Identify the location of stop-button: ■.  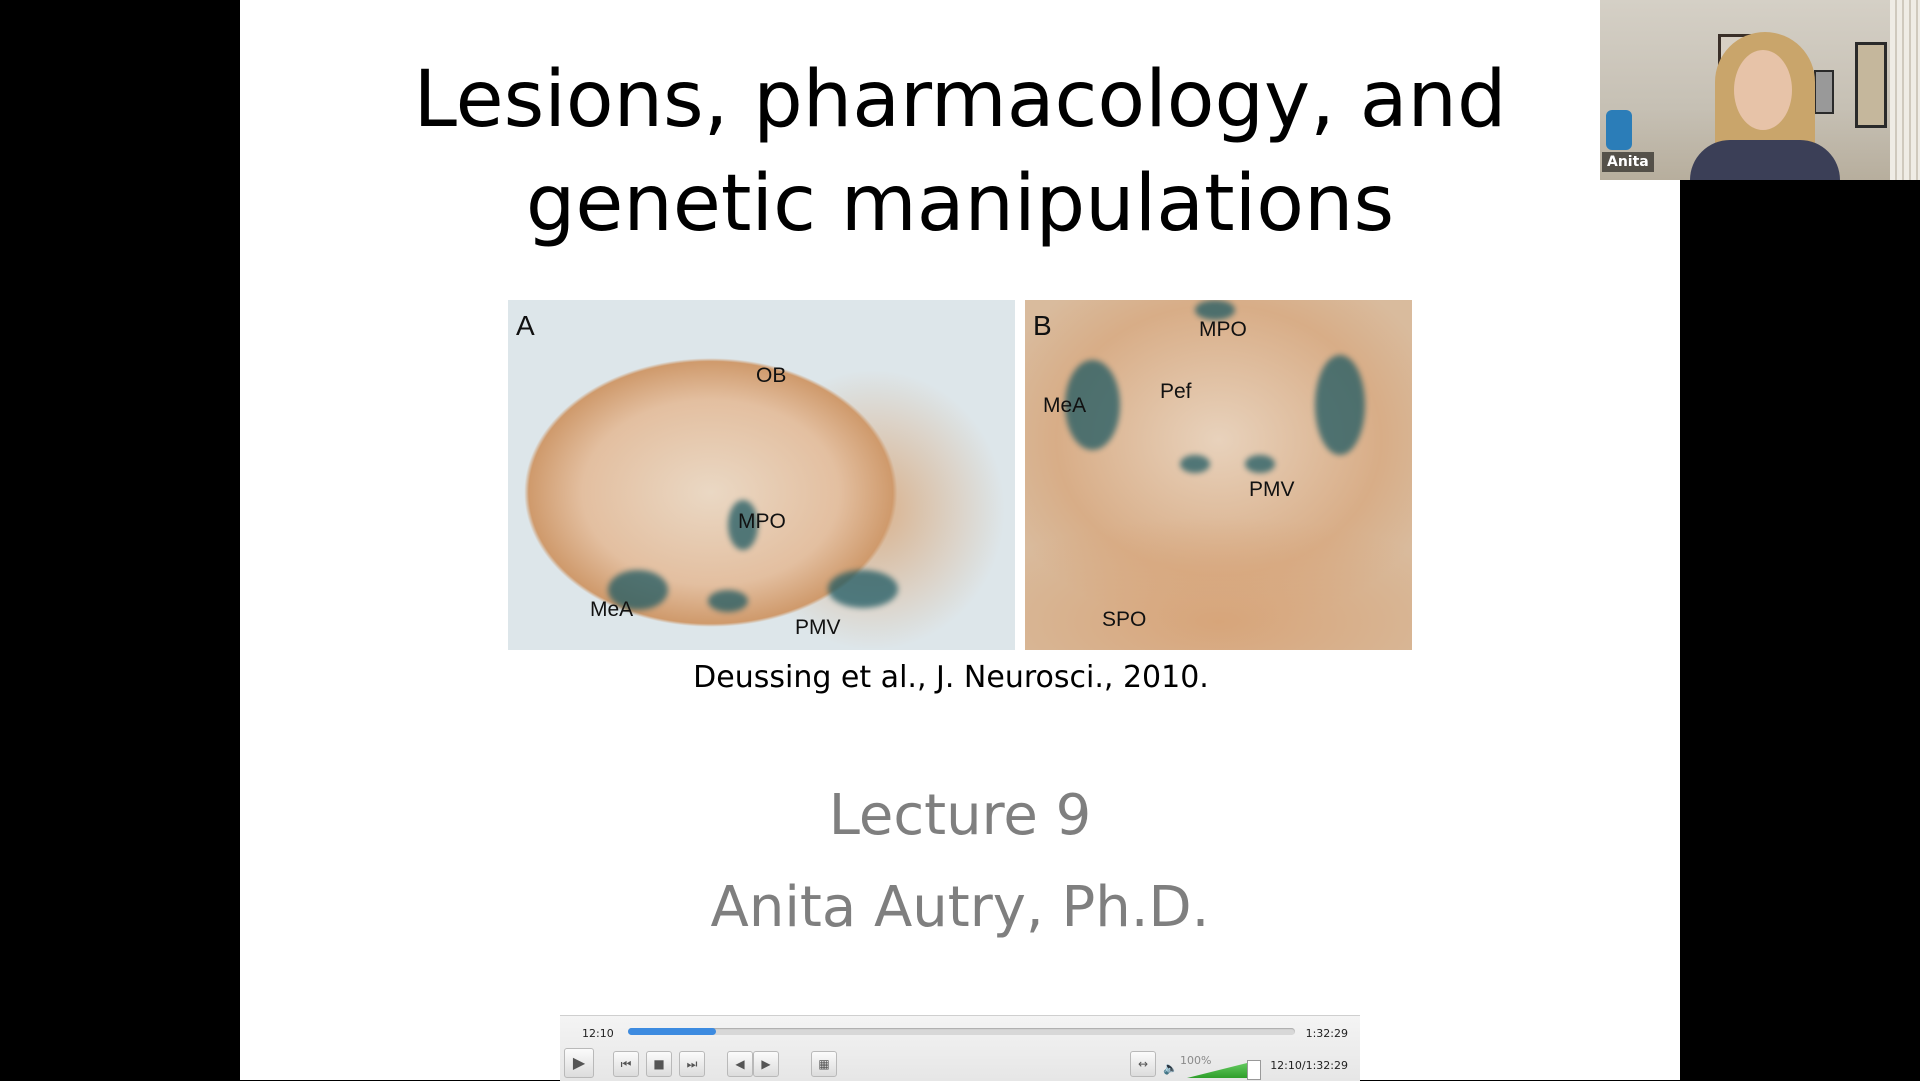
(659, 1064).